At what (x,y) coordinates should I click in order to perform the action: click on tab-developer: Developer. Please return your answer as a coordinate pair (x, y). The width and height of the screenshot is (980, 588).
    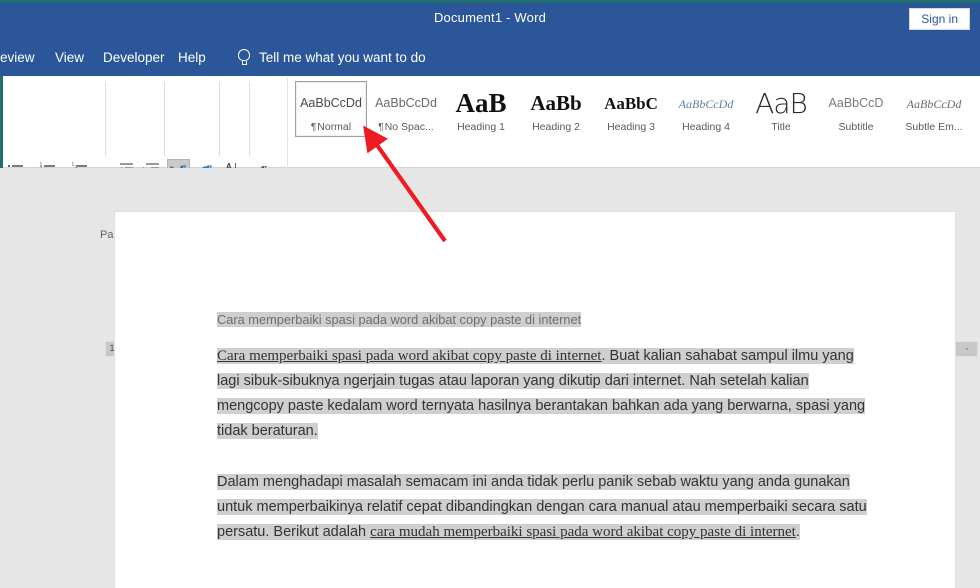
    Looking at the image, I should click on (134, 57).